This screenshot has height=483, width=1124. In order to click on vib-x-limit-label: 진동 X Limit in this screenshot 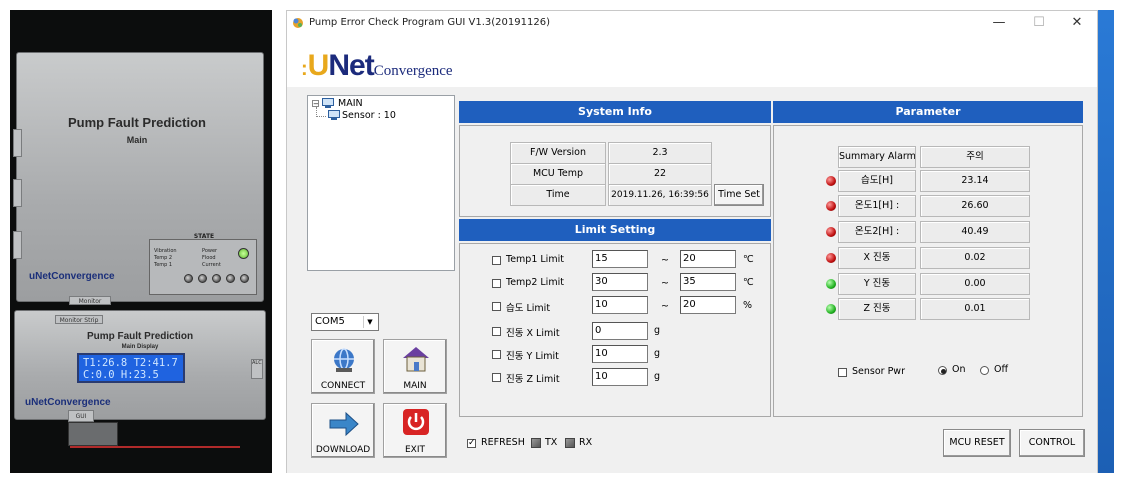, I will do `click(533, 333)`.